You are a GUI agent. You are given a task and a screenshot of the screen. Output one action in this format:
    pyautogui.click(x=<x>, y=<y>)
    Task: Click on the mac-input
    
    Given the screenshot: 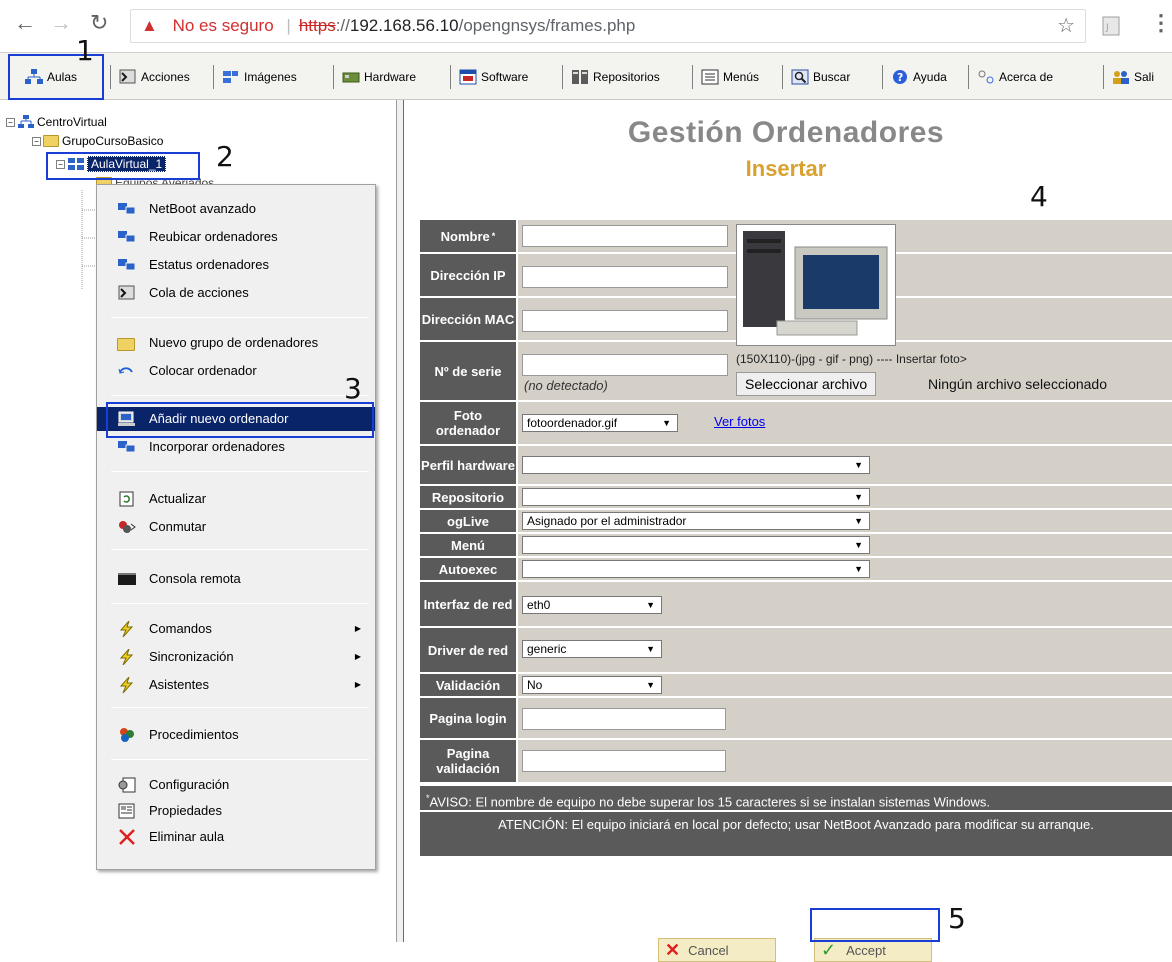 What is the action you would take?
    pyautogui.click(x=625, y=321)
    